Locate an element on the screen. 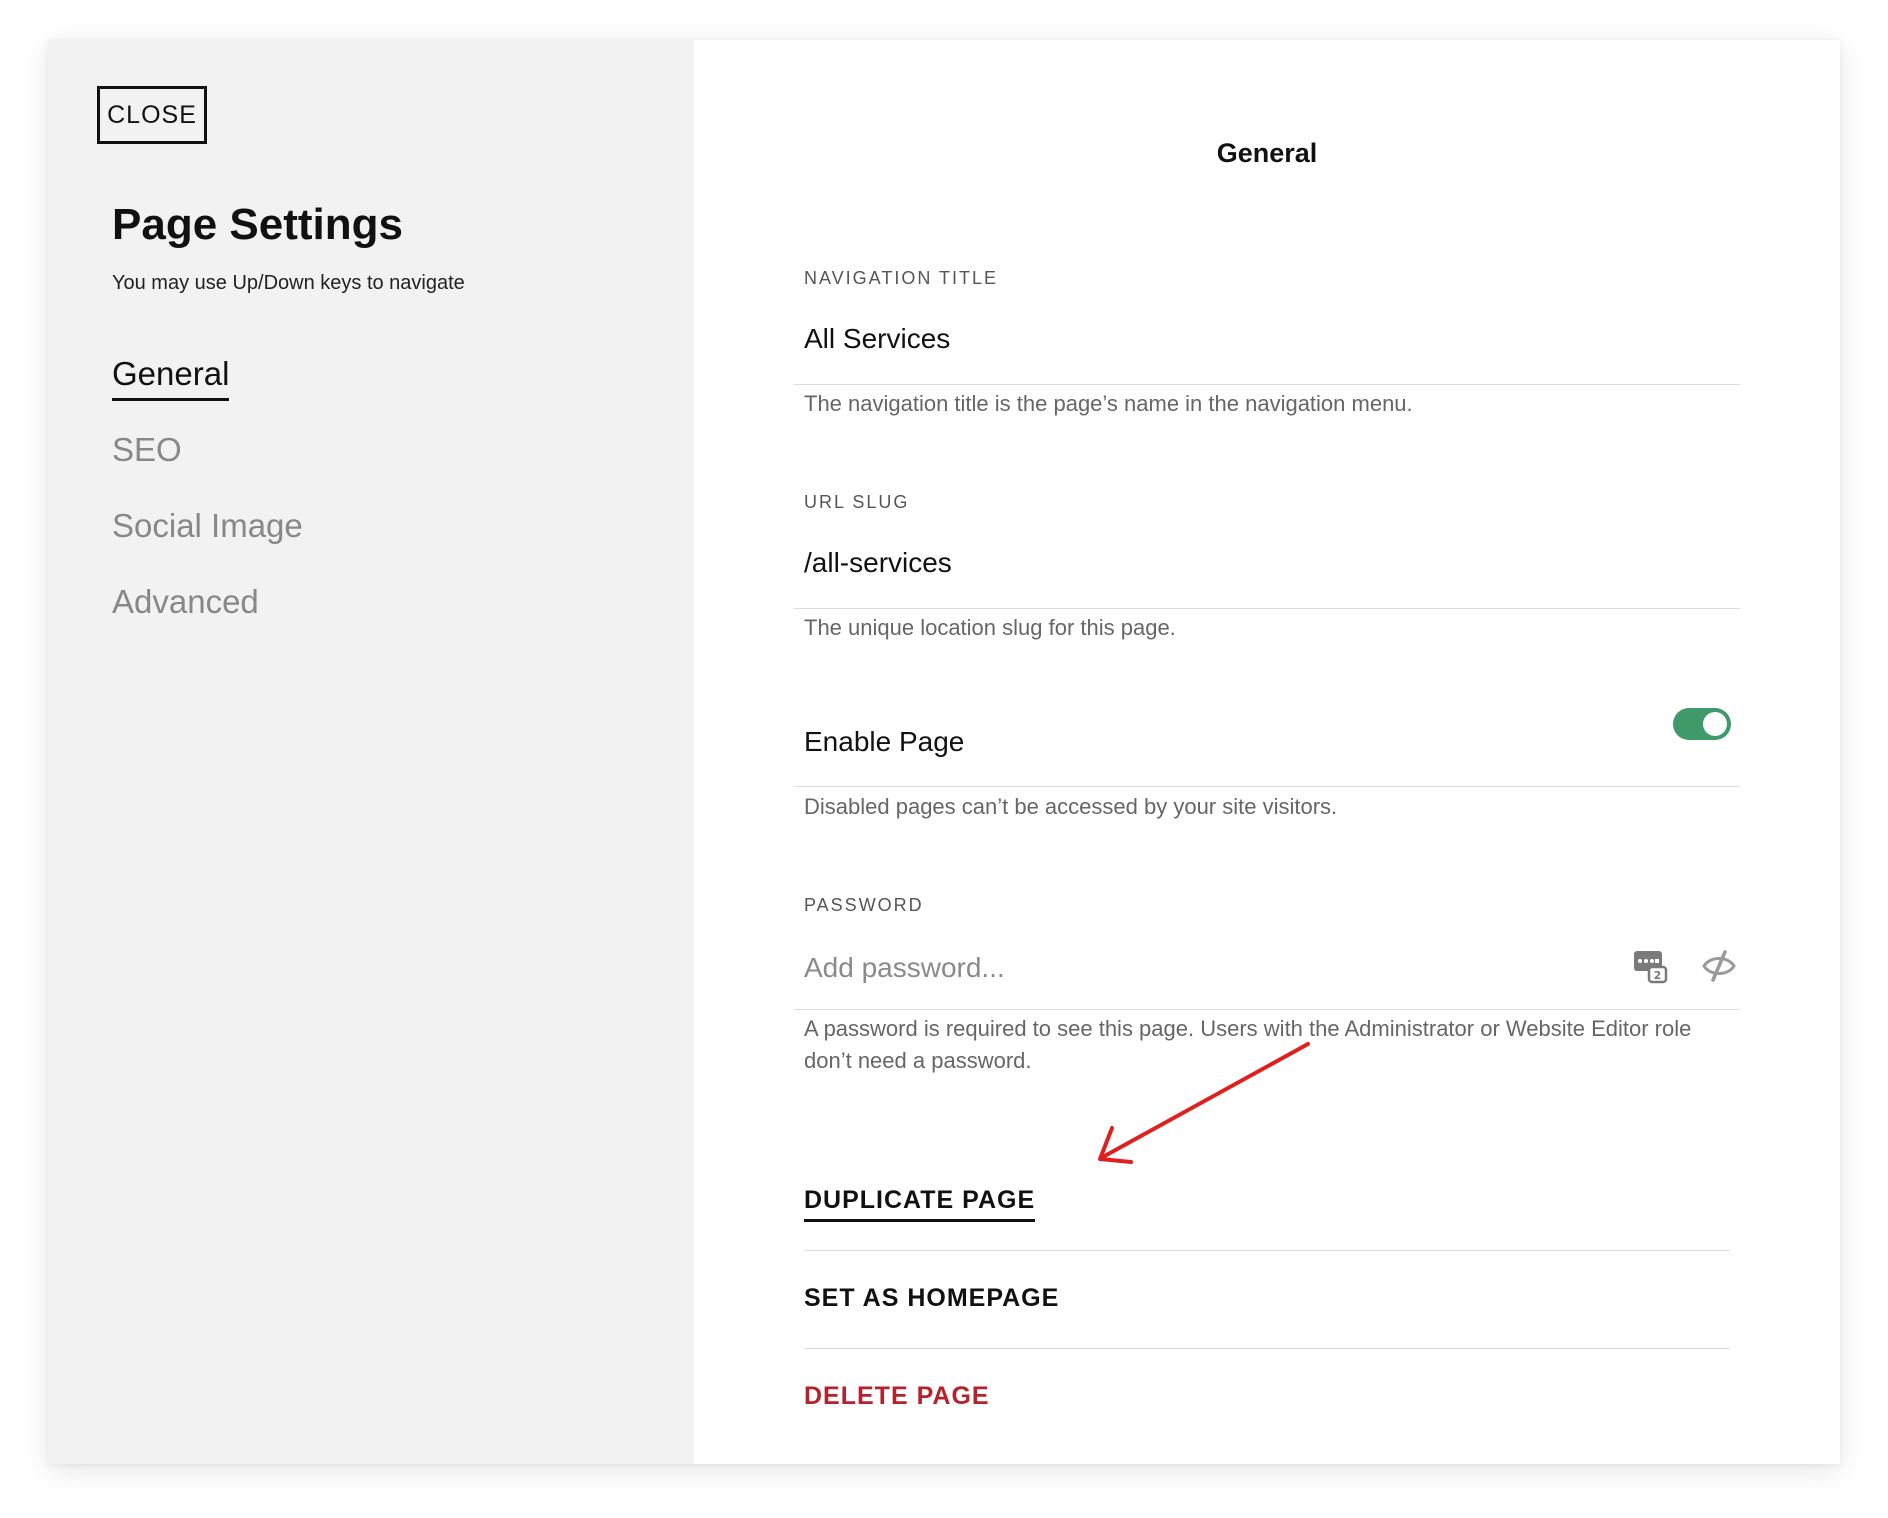 The height and width of the screenshot is (1518, 1888). url-slug-field: /all-services is located at coordinates (878, 563).